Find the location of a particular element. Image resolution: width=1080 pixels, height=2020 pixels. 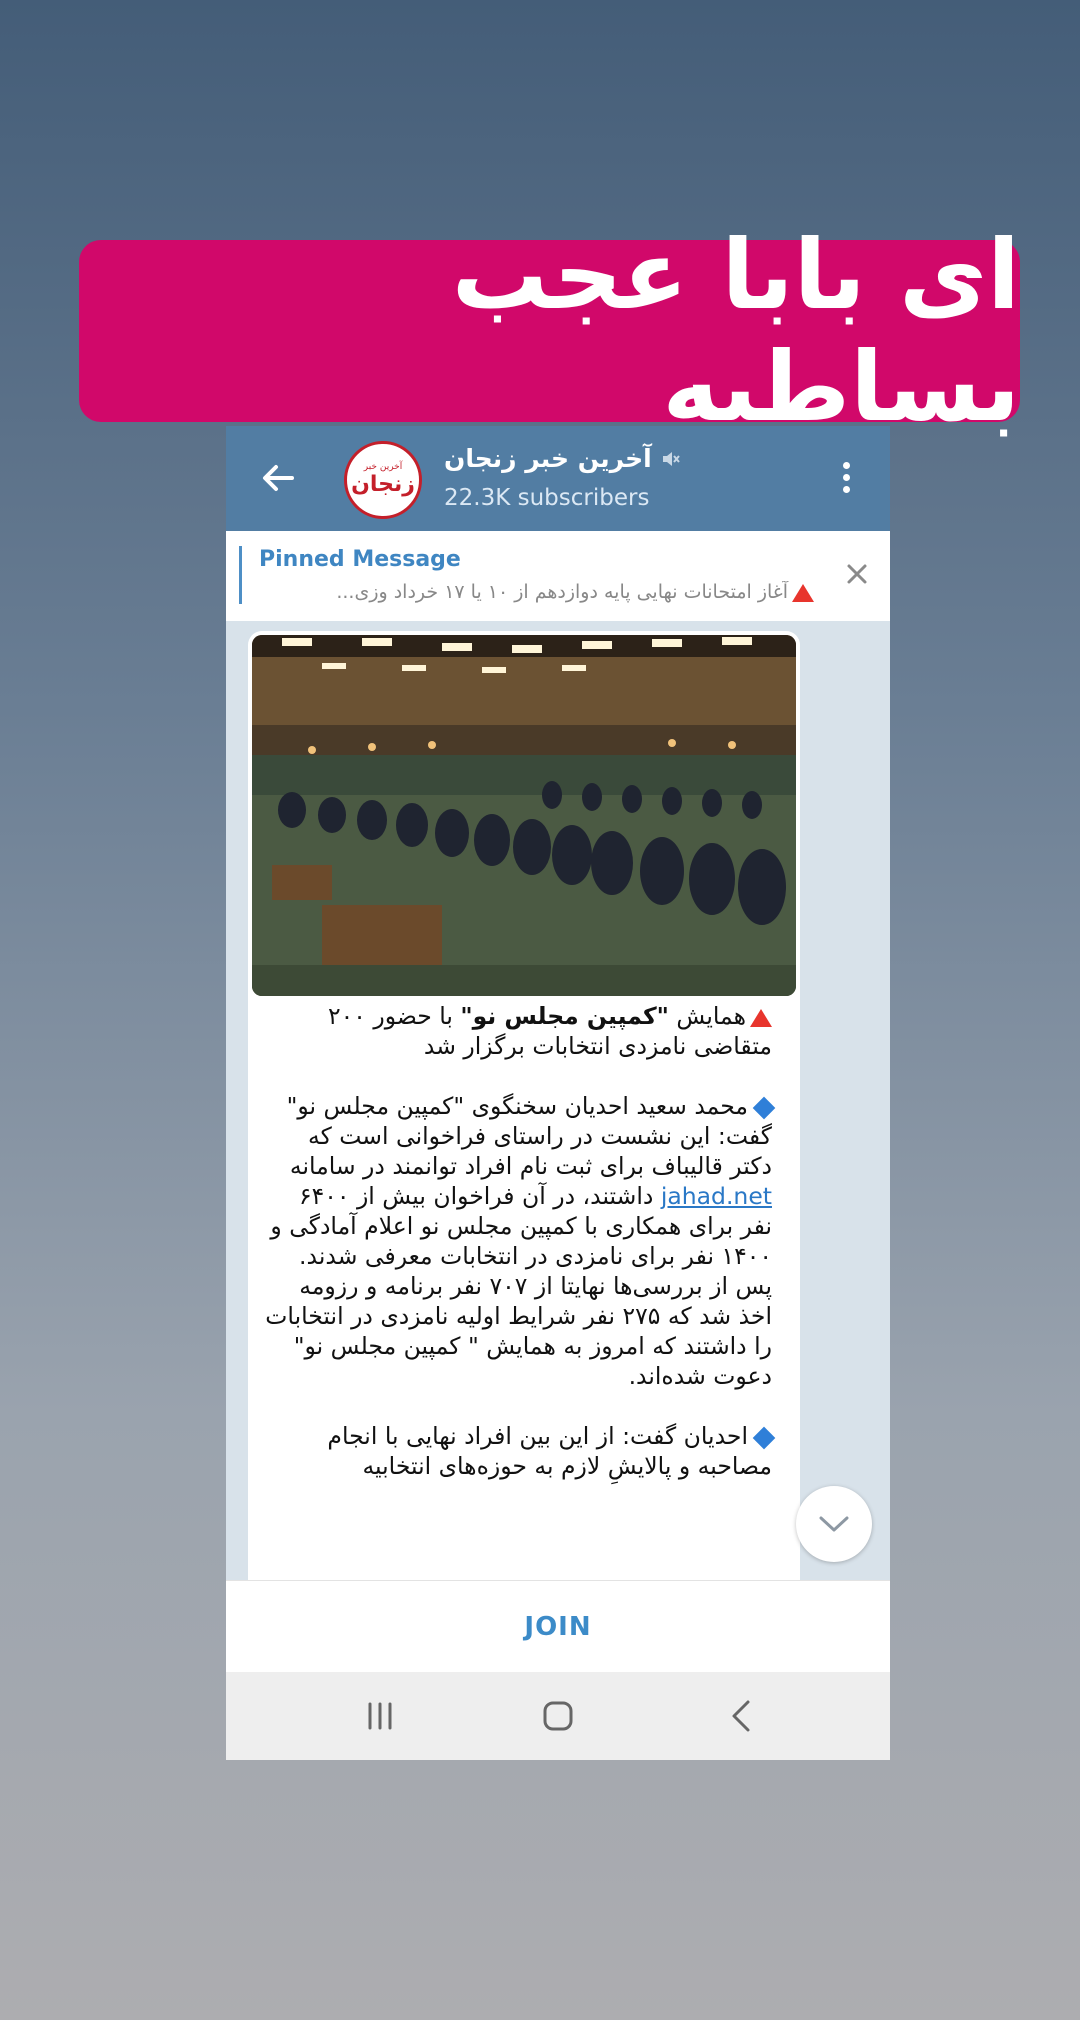

mute-icon is located at coordinates (671, 458).